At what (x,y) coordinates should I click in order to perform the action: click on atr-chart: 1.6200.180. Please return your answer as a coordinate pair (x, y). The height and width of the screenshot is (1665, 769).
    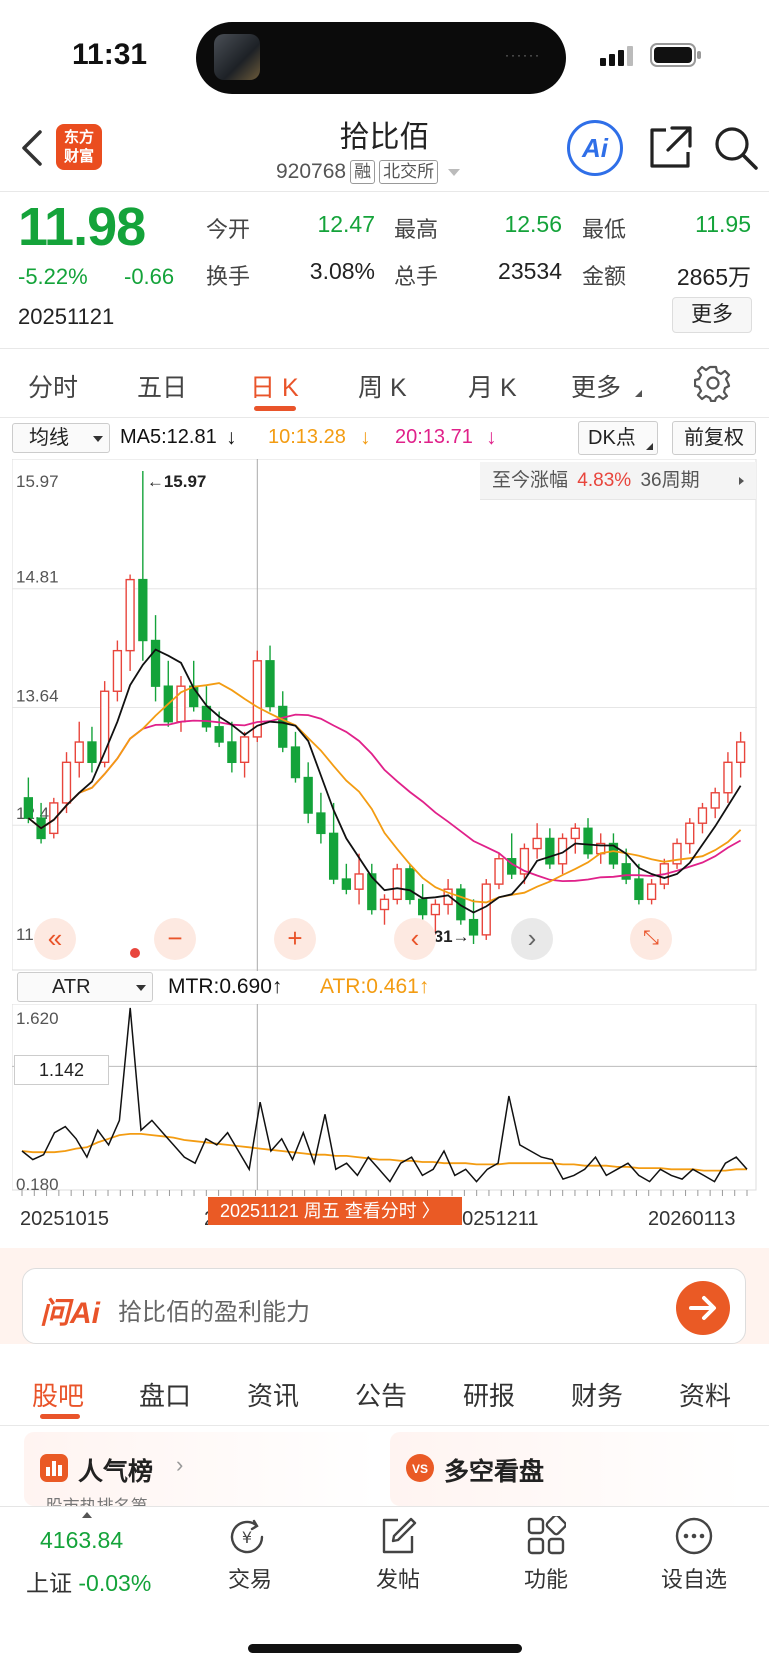
    Looking at the image, I should click on (384, 1104).